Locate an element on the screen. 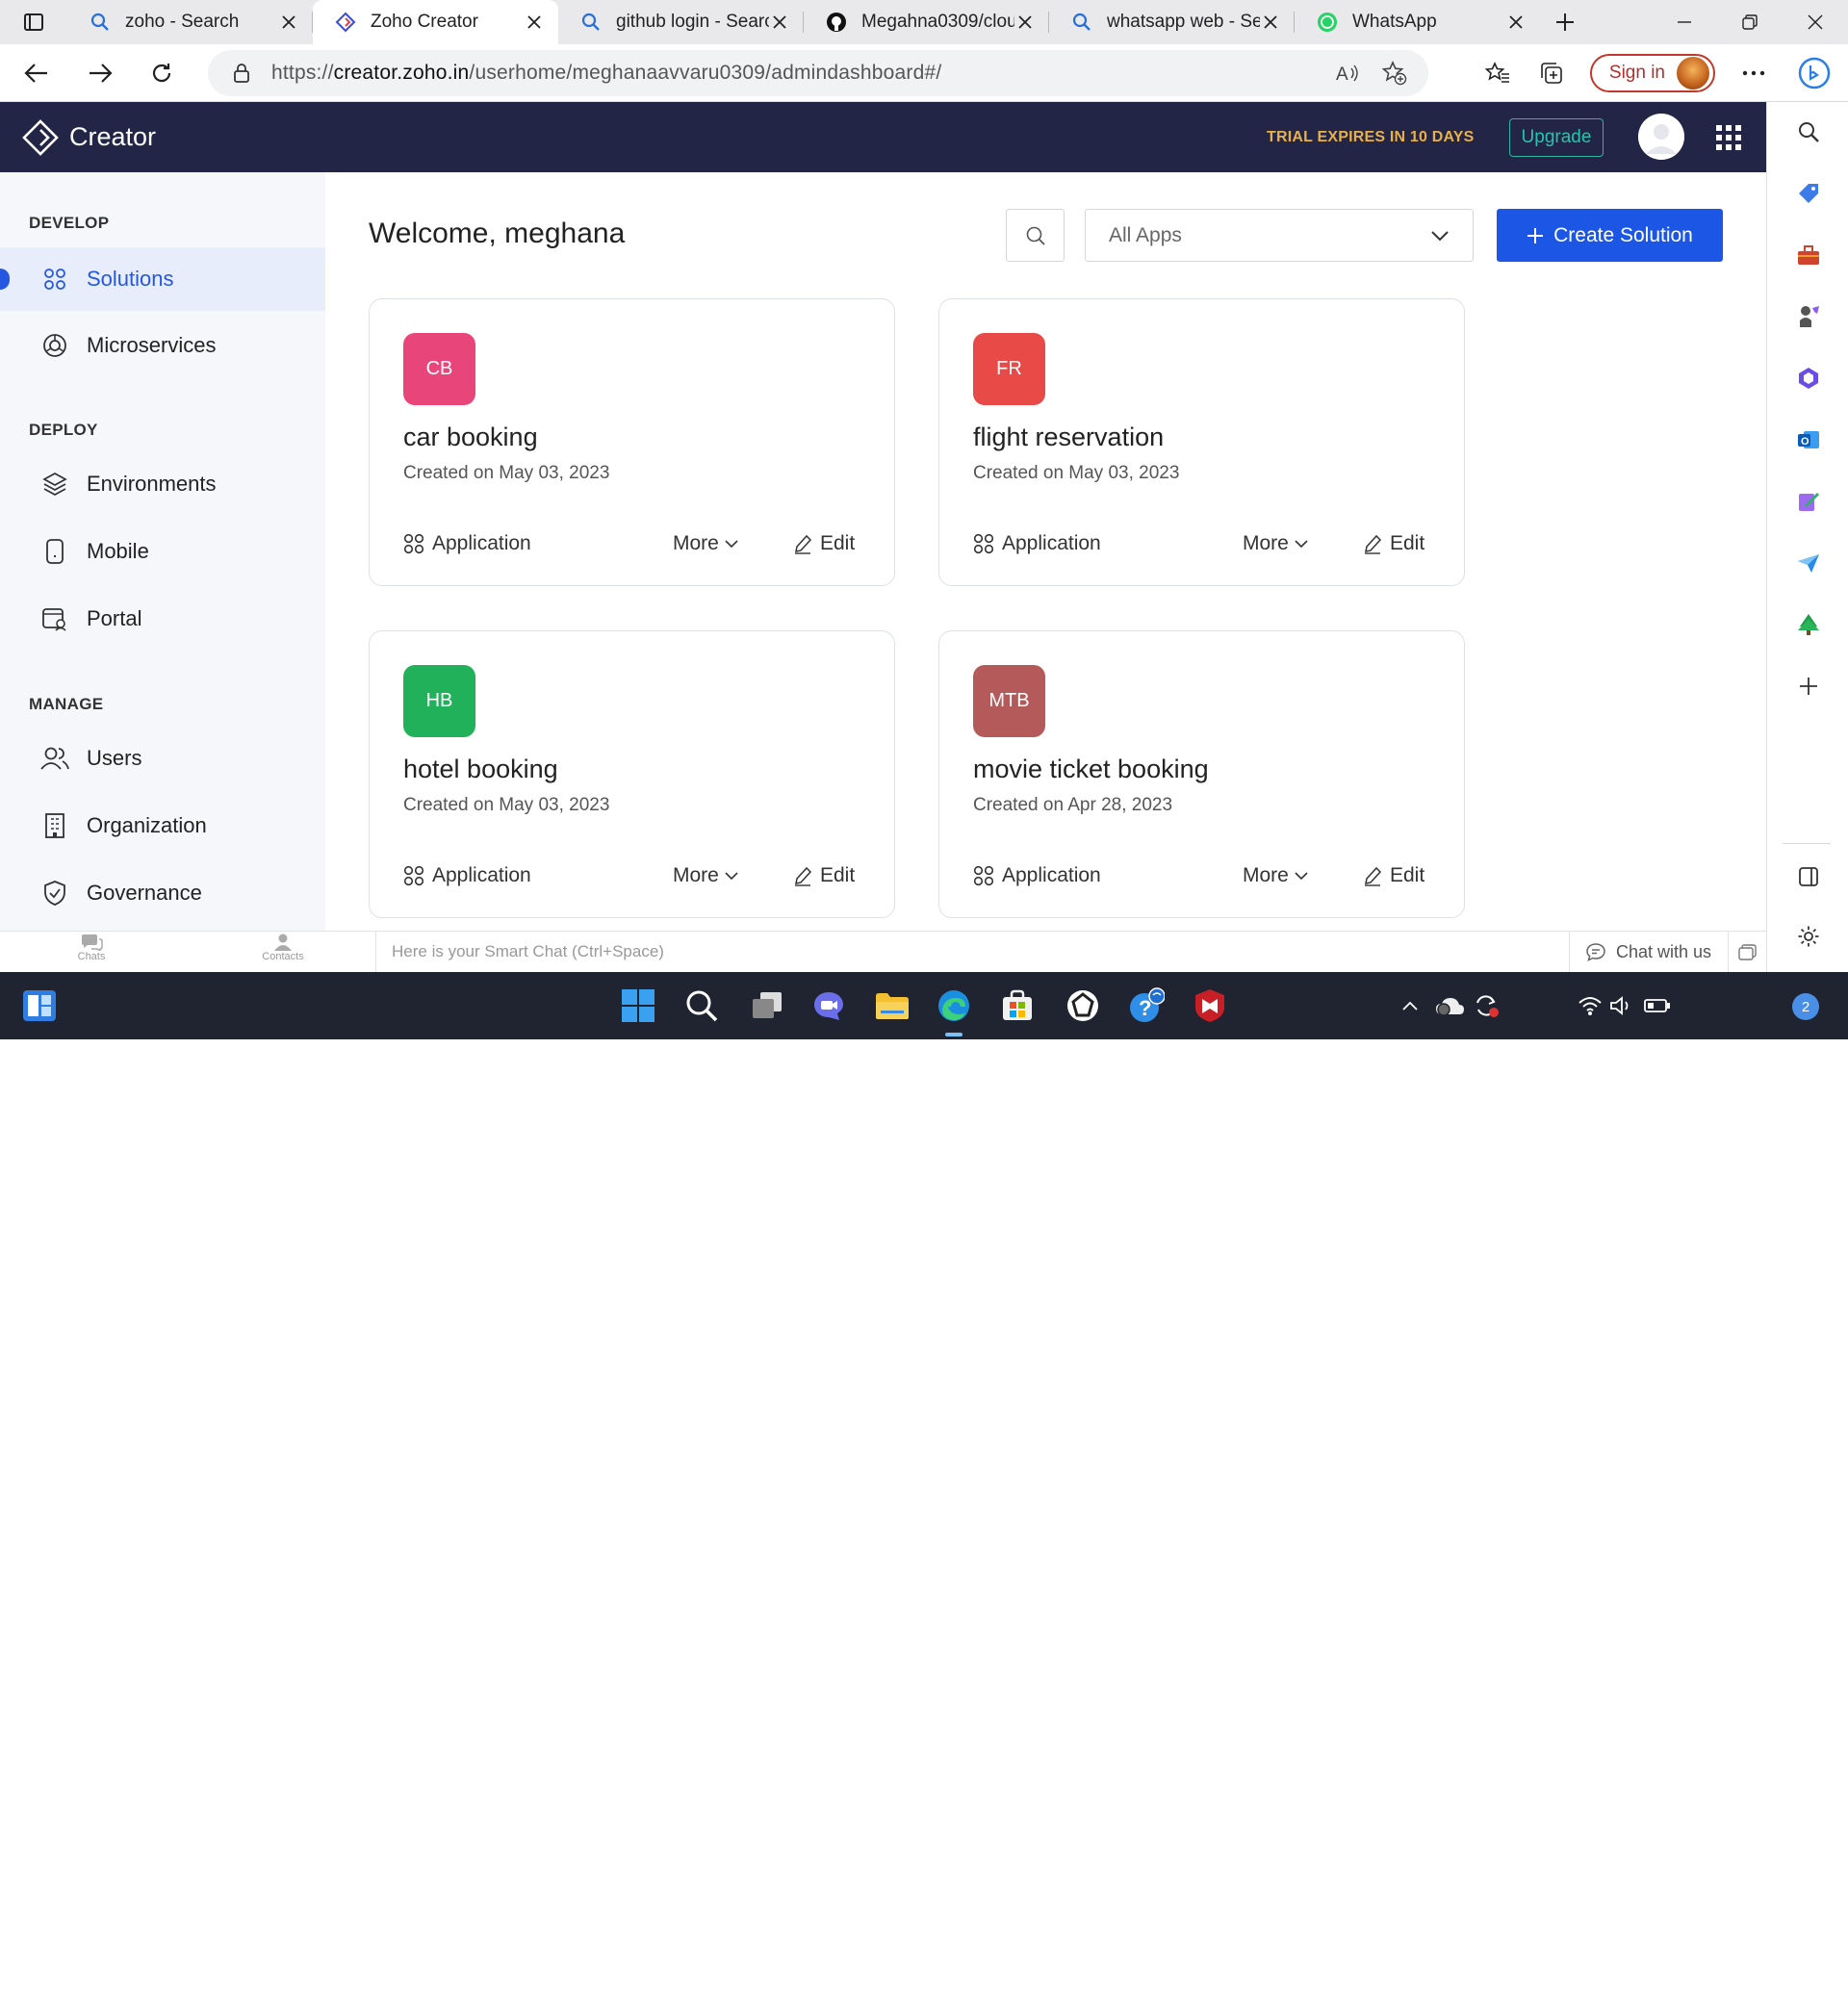  clock: 09:55 03-05-2023 is located at coordinates (1736, 1975).